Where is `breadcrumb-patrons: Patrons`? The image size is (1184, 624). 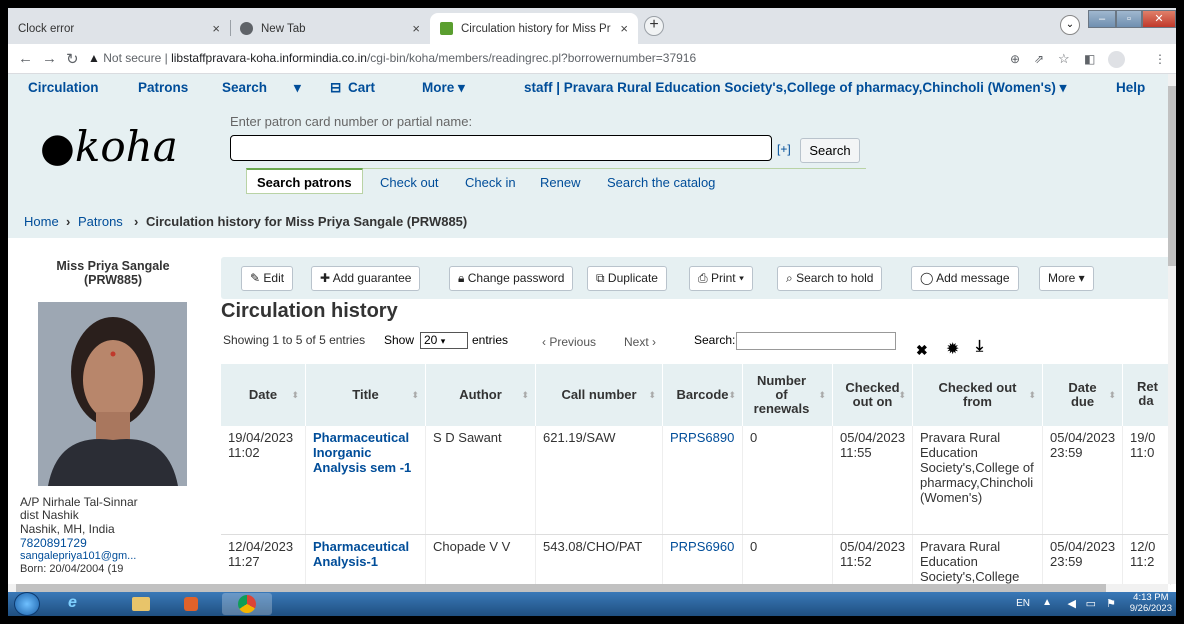
breadcrumb-patrons: Patrons is located at coordinates (100, 221).